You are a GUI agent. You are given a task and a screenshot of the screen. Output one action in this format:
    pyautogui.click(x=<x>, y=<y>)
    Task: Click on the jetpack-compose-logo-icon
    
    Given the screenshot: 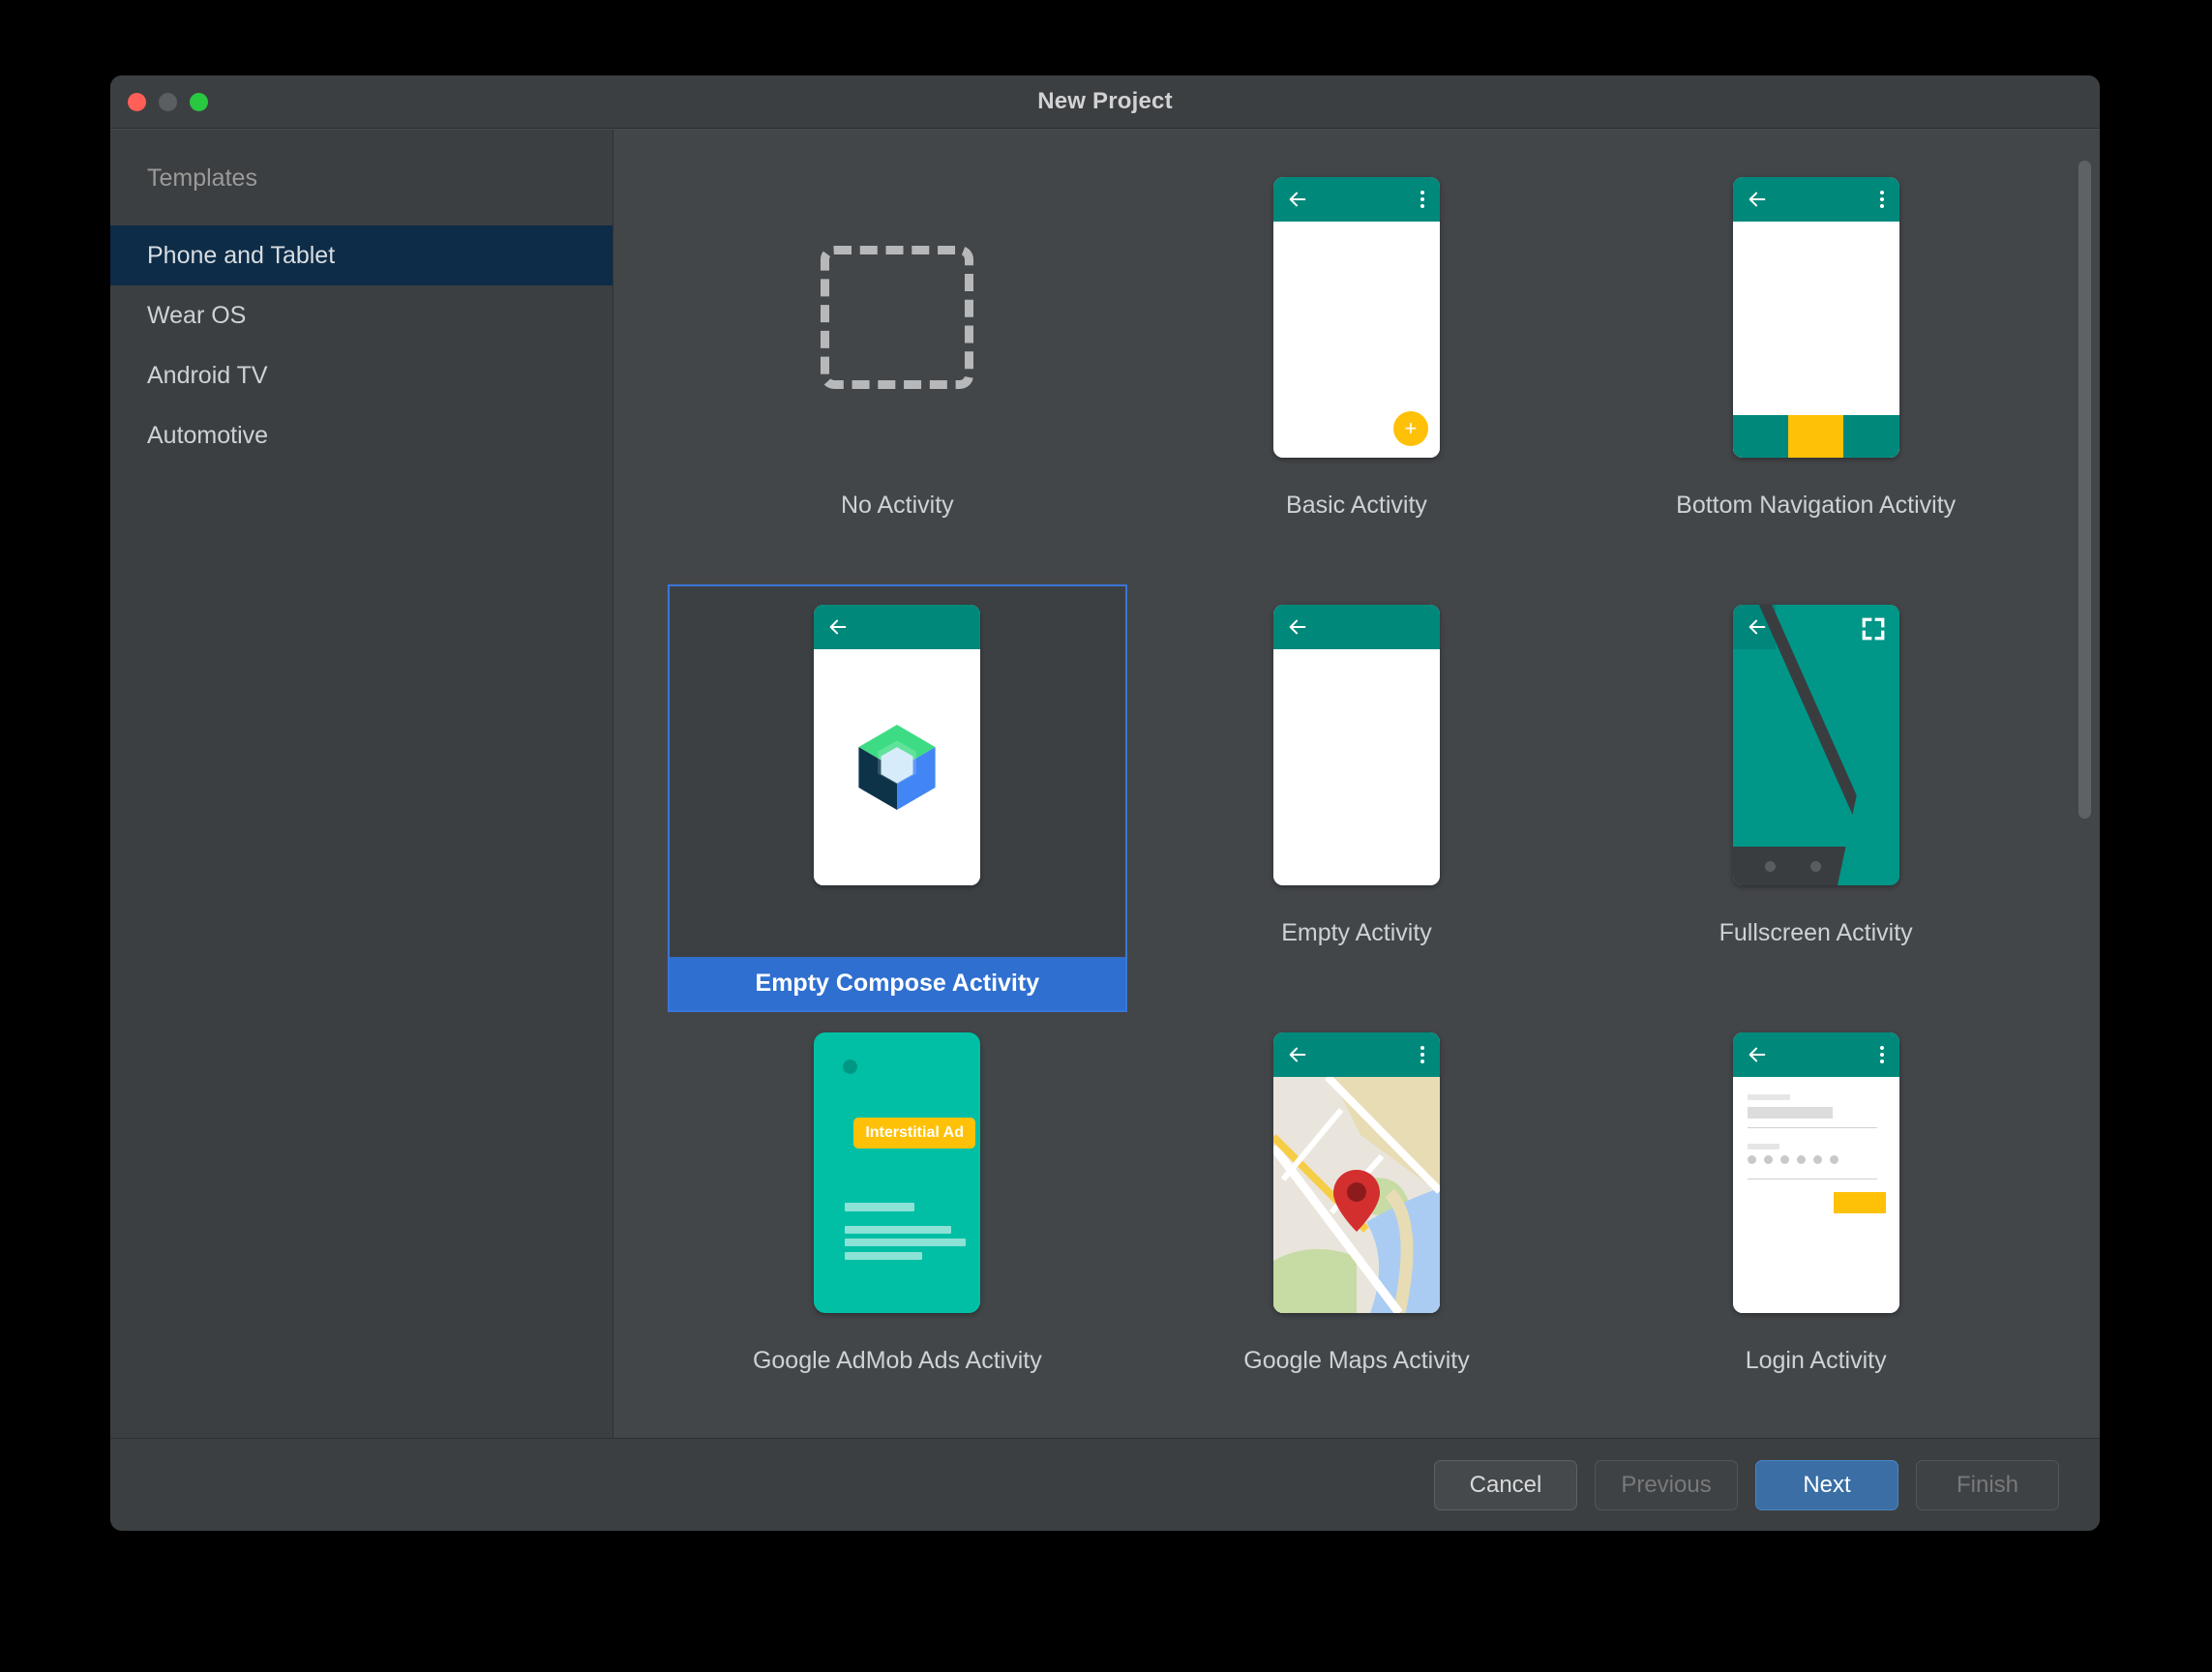 What is the action you would take?
    pyautogui.click(x=897, y=767)
    